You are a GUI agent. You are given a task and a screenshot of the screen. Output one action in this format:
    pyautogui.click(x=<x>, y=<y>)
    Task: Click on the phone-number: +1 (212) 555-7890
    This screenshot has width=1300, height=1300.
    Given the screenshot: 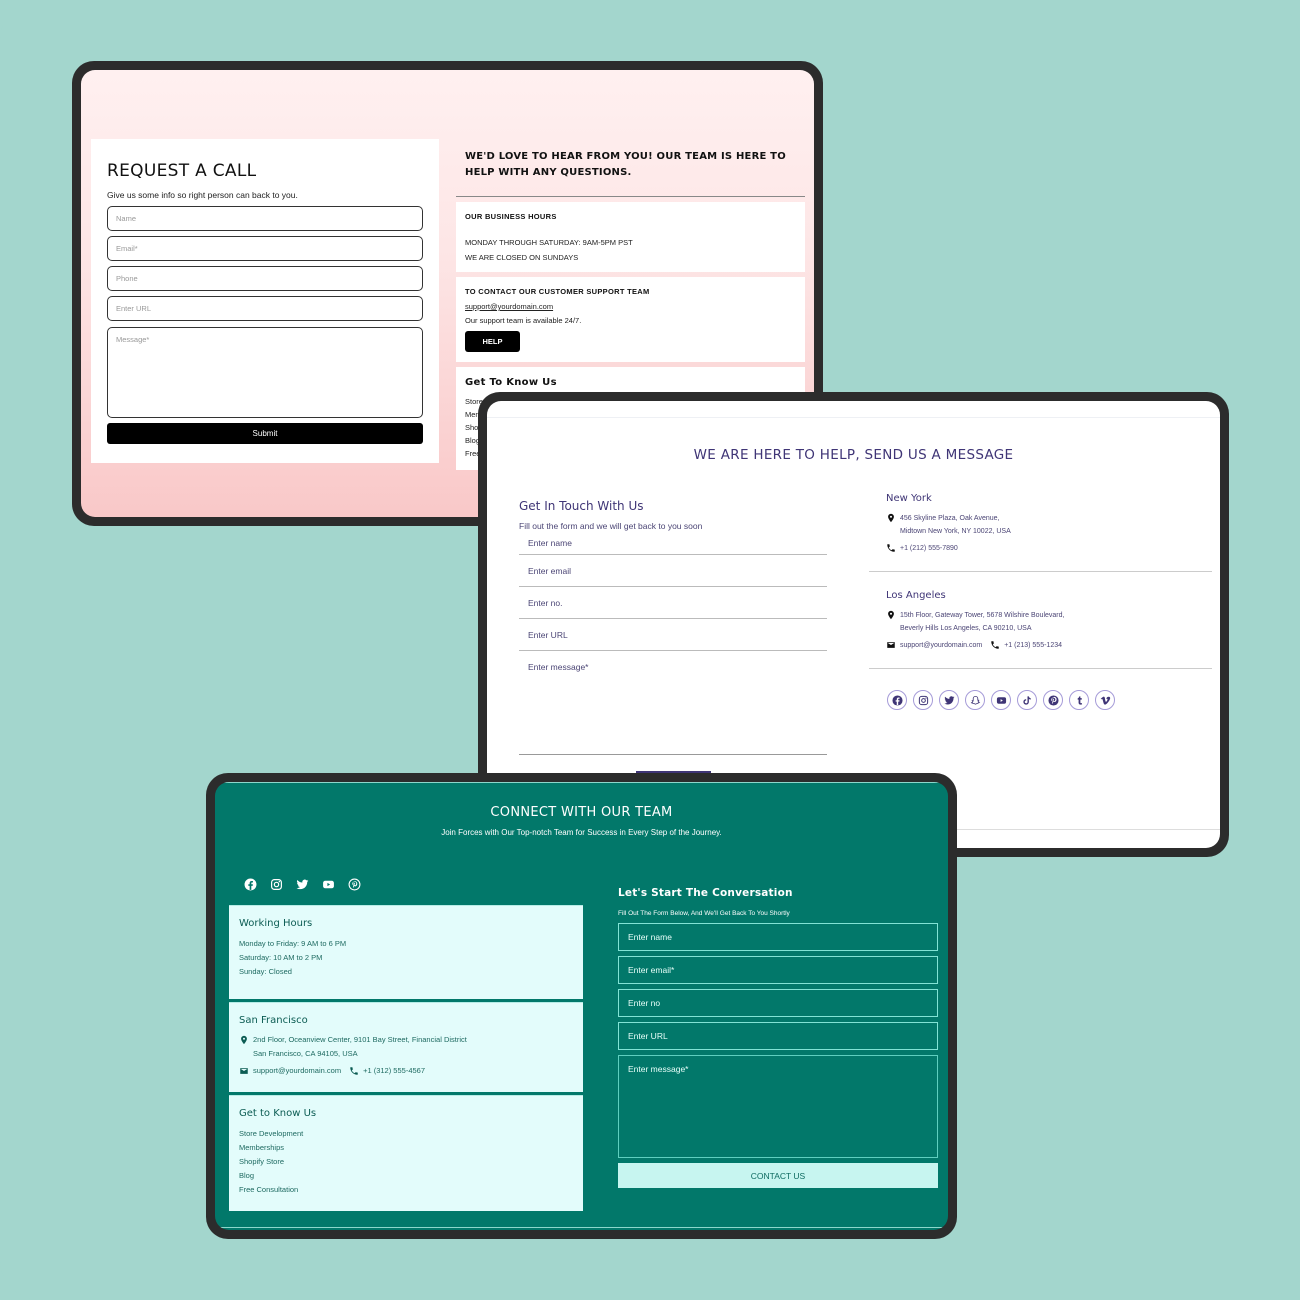 What is the action you would take?
    pyautogui.click(x=929, y=548)
    